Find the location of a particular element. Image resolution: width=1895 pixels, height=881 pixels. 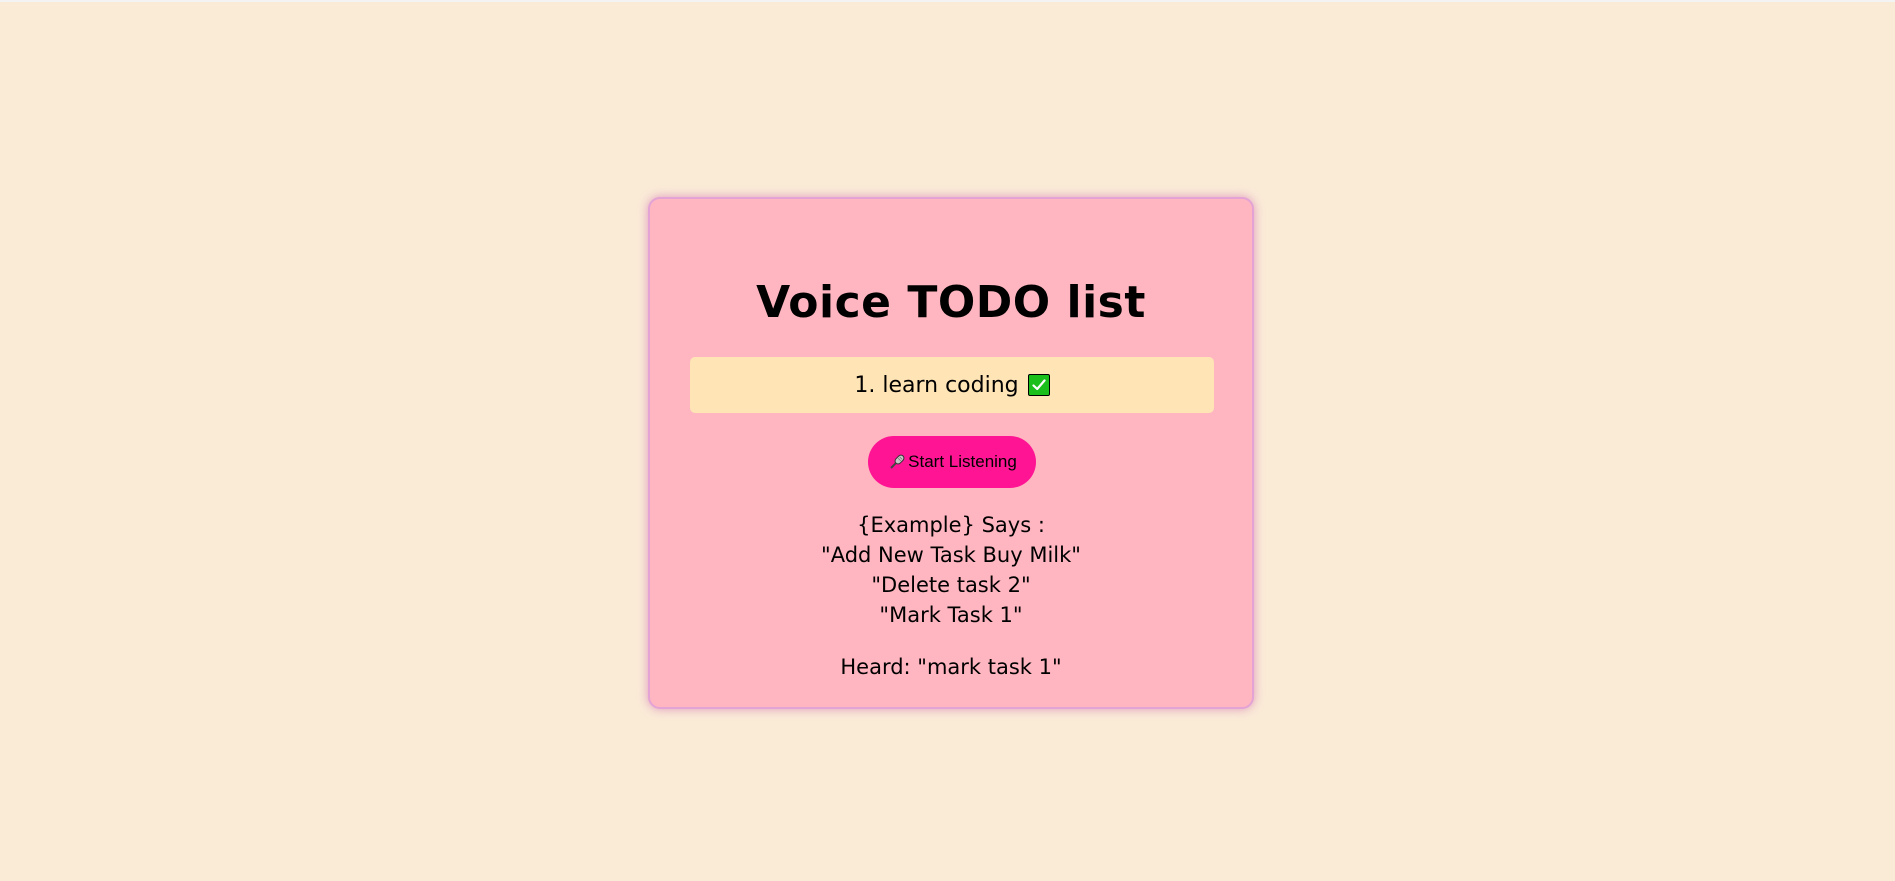

page-title: Voice TODO list is located at coordinates (951, 302).